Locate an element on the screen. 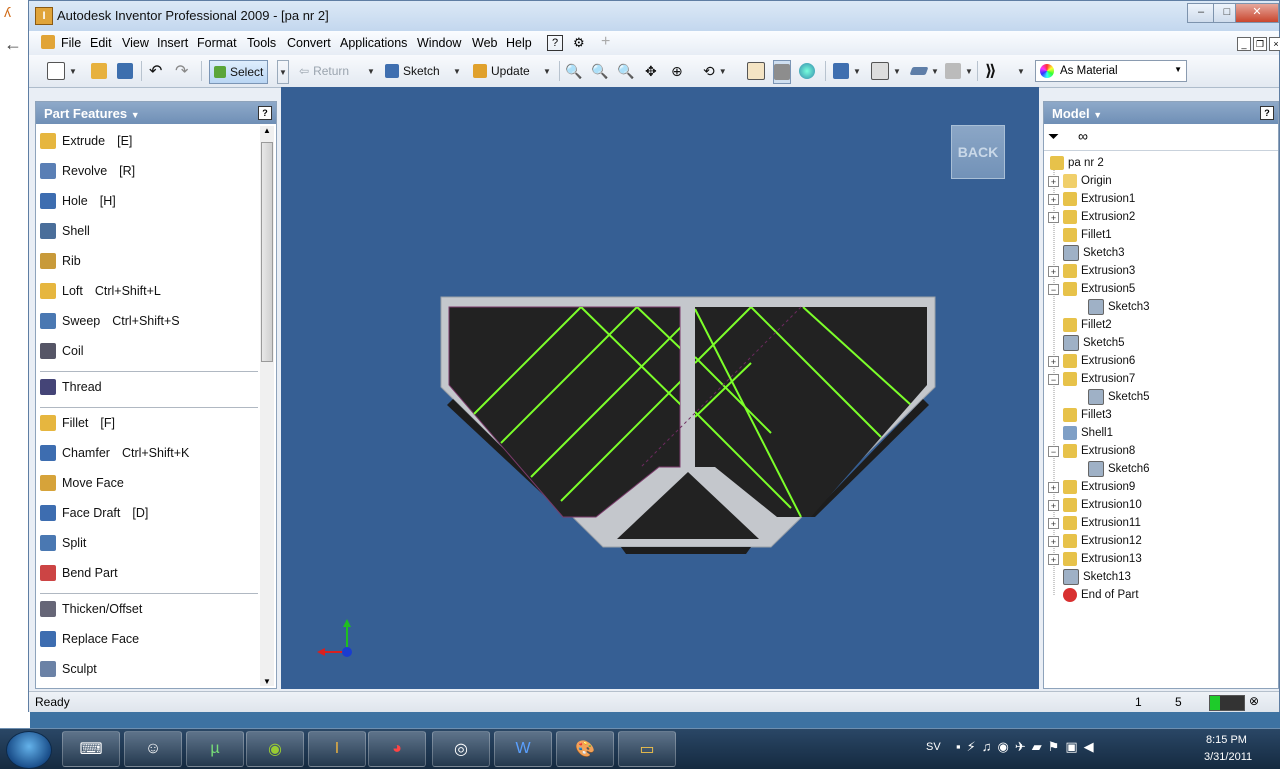 The height and width of the screenshot is (769, 1280). orthographic-button: ▼ is located at coordinates (847, 71).